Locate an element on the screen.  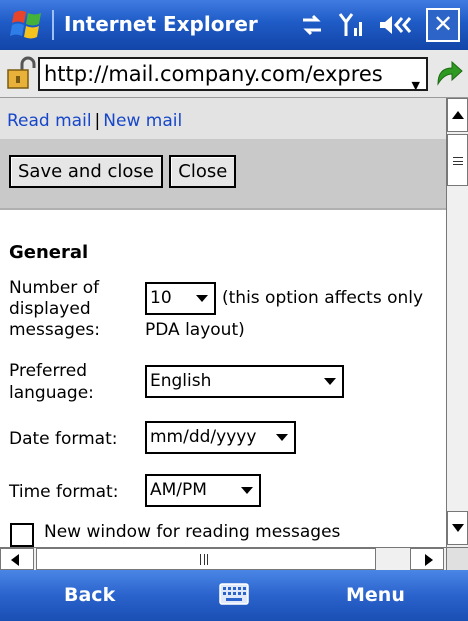
title-bar: Internet Explorer ✕ is located at coordinates (234, 25).